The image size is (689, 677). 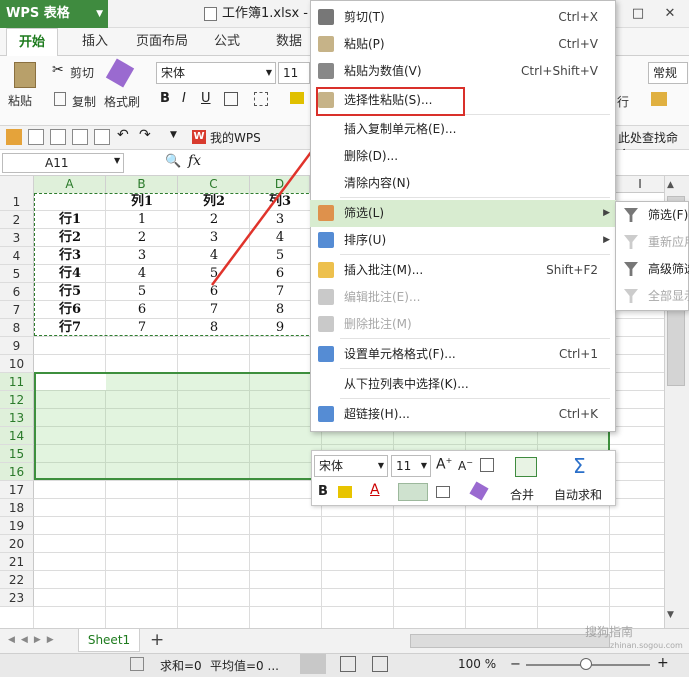 I want to click on row-header: 5, so click(x=17, y=274).